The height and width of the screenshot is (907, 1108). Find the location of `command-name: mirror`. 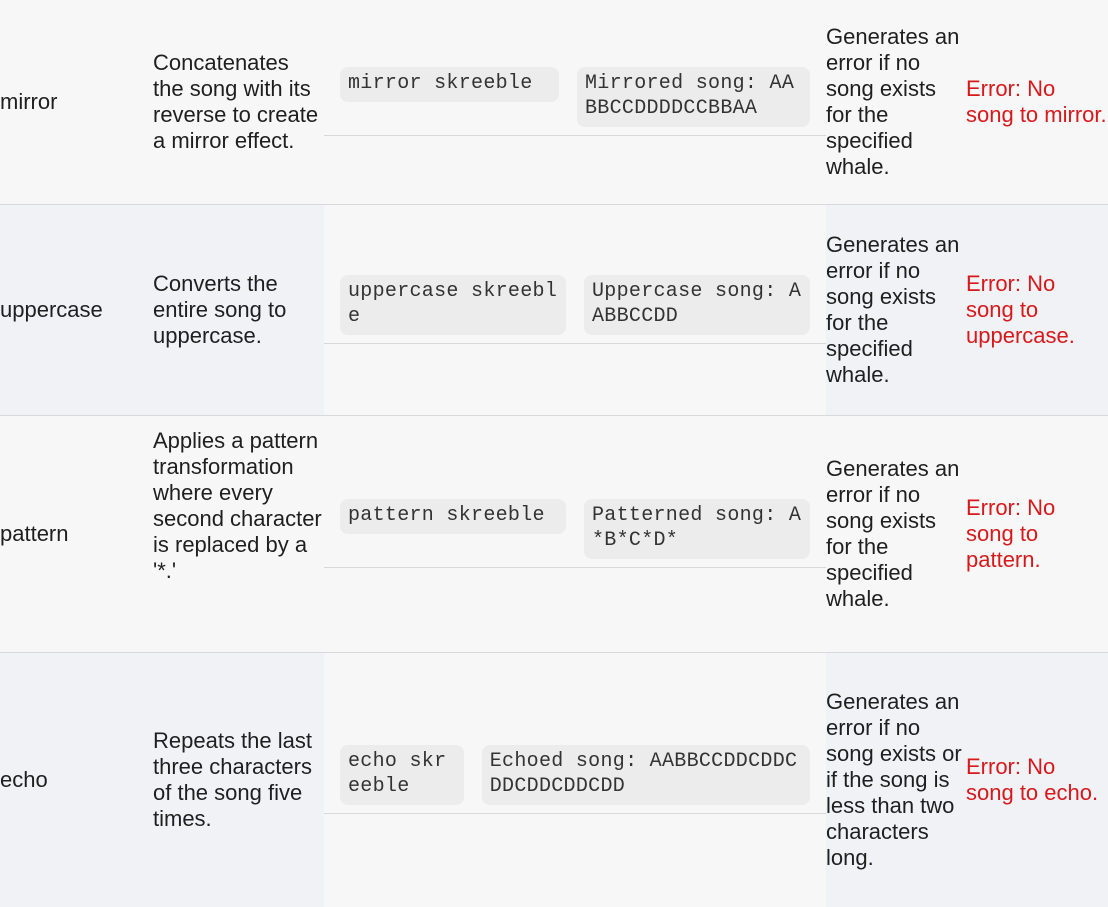

command-name: mirror is located at coordinates (76, 102).